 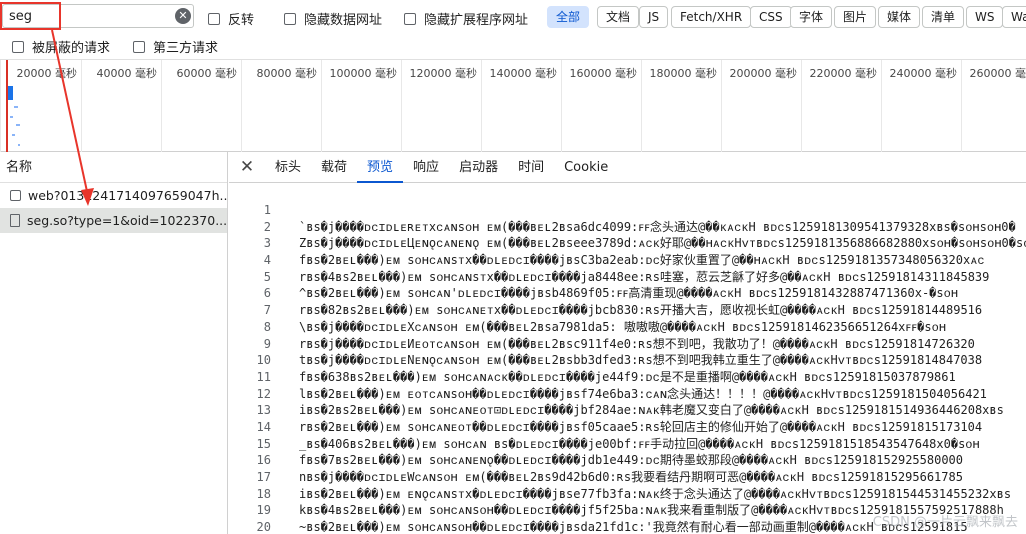 What do you see at coordinates (855, 17) in the screenshot?
I see `type-chip-img: 图片` at bounding box center [855, 17].